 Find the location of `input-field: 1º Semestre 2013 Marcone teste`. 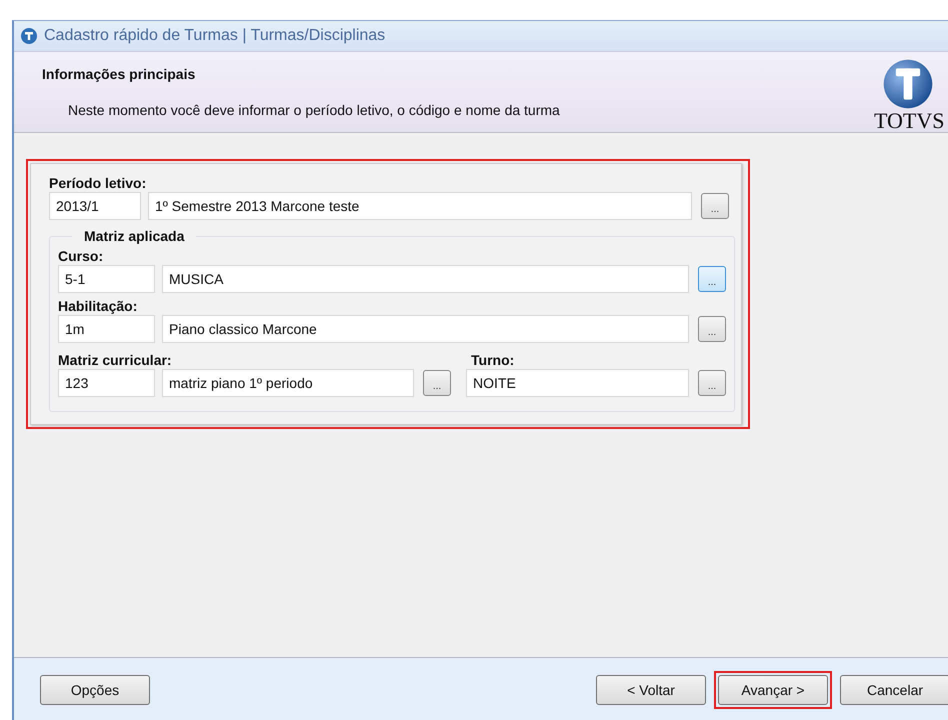

input-field: 1º Semestre 2013 Marcone teste is located at coordinates (420, 206).